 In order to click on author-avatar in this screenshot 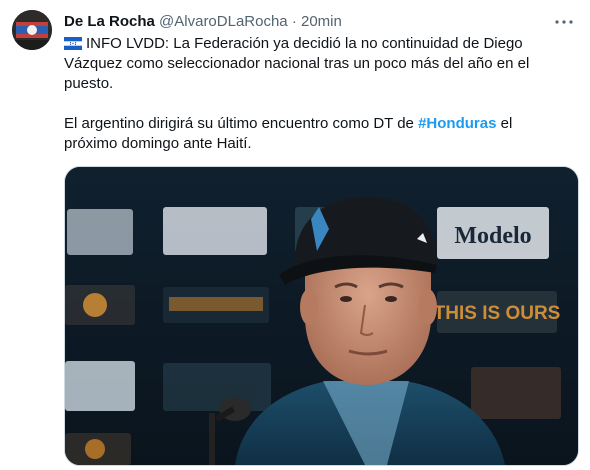, I will do `click(32, 30)`.